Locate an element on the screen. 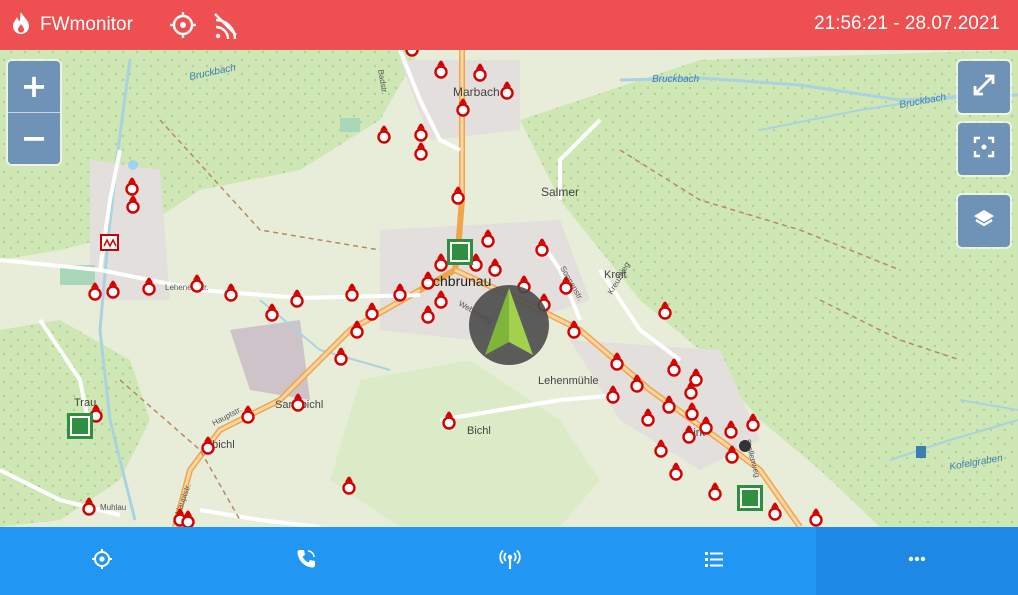  layers-button is located at coordinates (984, 221).